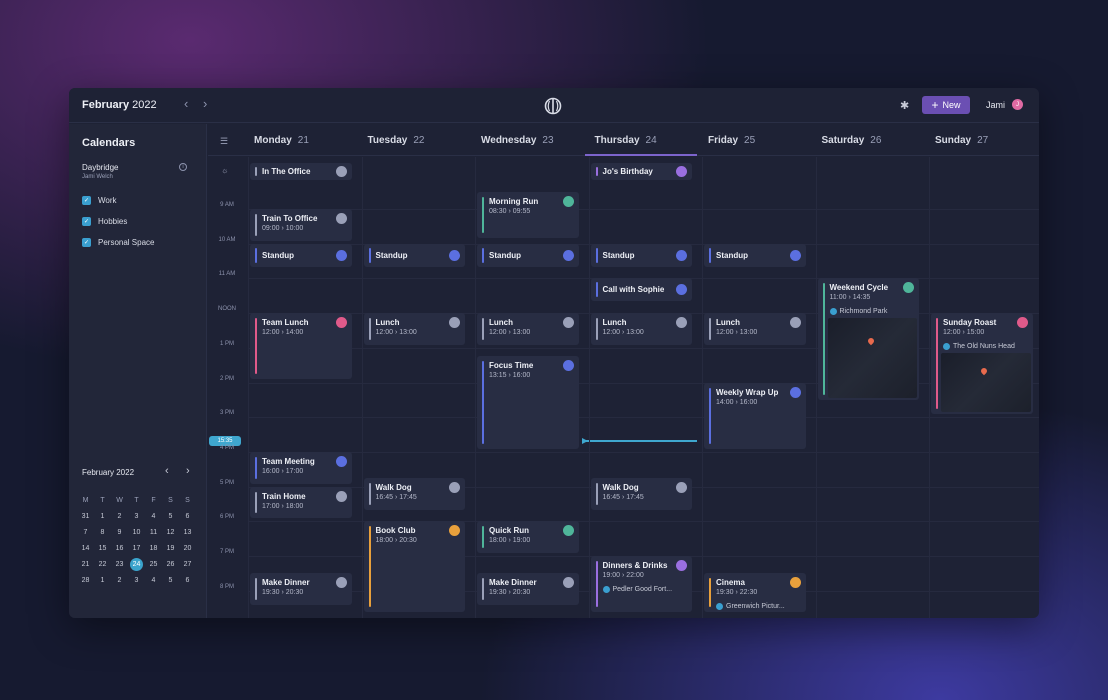 This screenshot has height=700, width=1108. Describe the element at coordinates (99, 200) in the screenshot. I see `calendar-item-work: ✓ Work` at that location.